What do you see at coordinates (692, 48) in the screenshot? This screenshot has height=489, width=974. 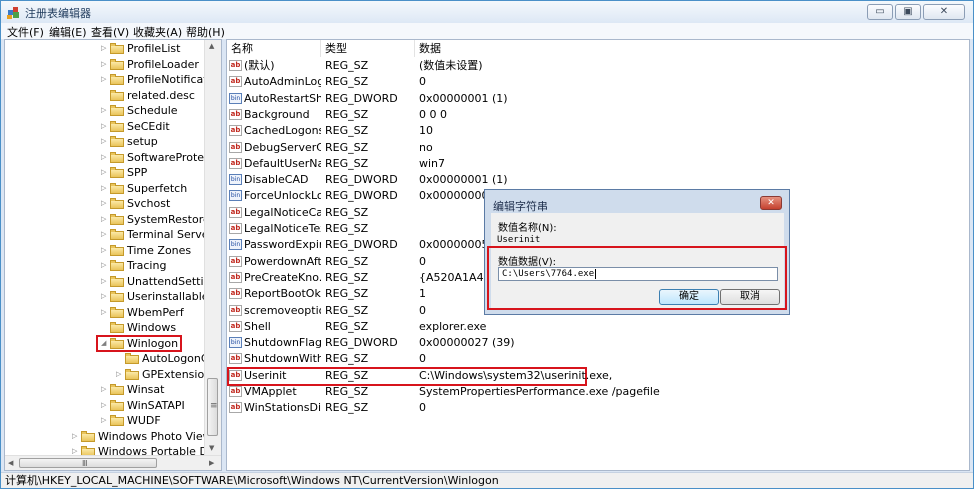 I see `column-header-data: 数据` at bounding box center [692, 48].